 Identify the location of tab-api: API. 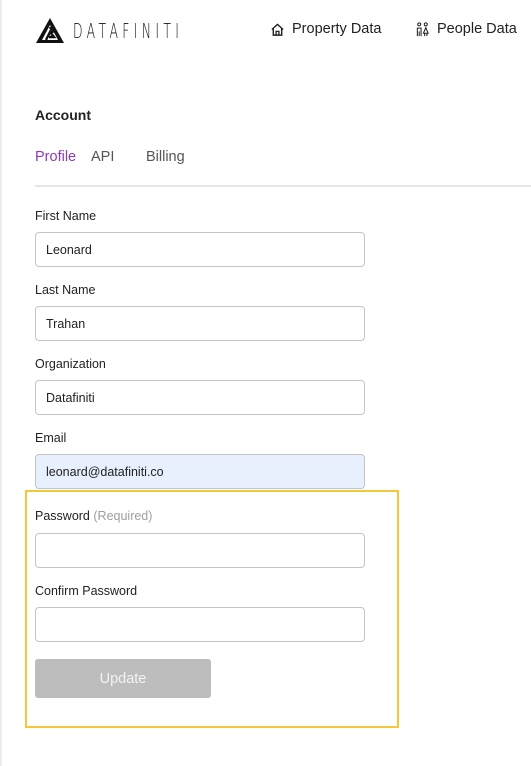
(118, 157).